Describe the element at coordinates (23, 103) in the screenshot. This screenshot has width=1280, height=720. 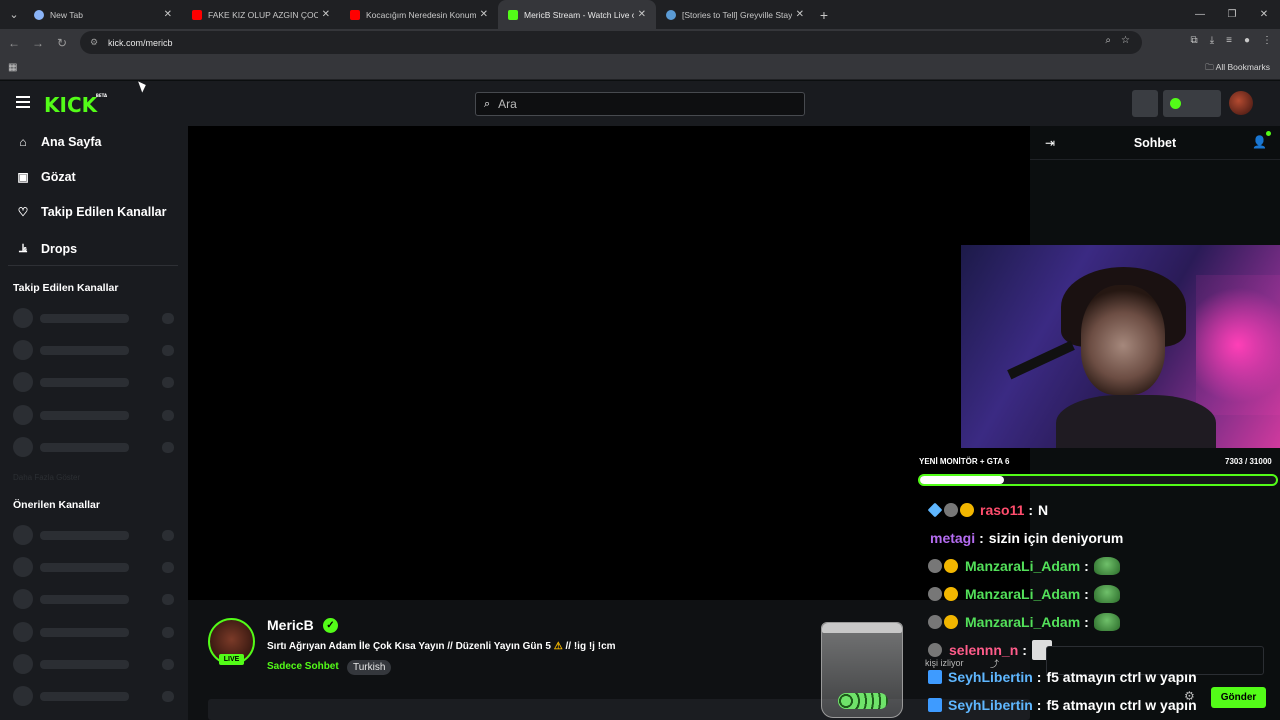
I see `hamburger-menu-icon` at that location.